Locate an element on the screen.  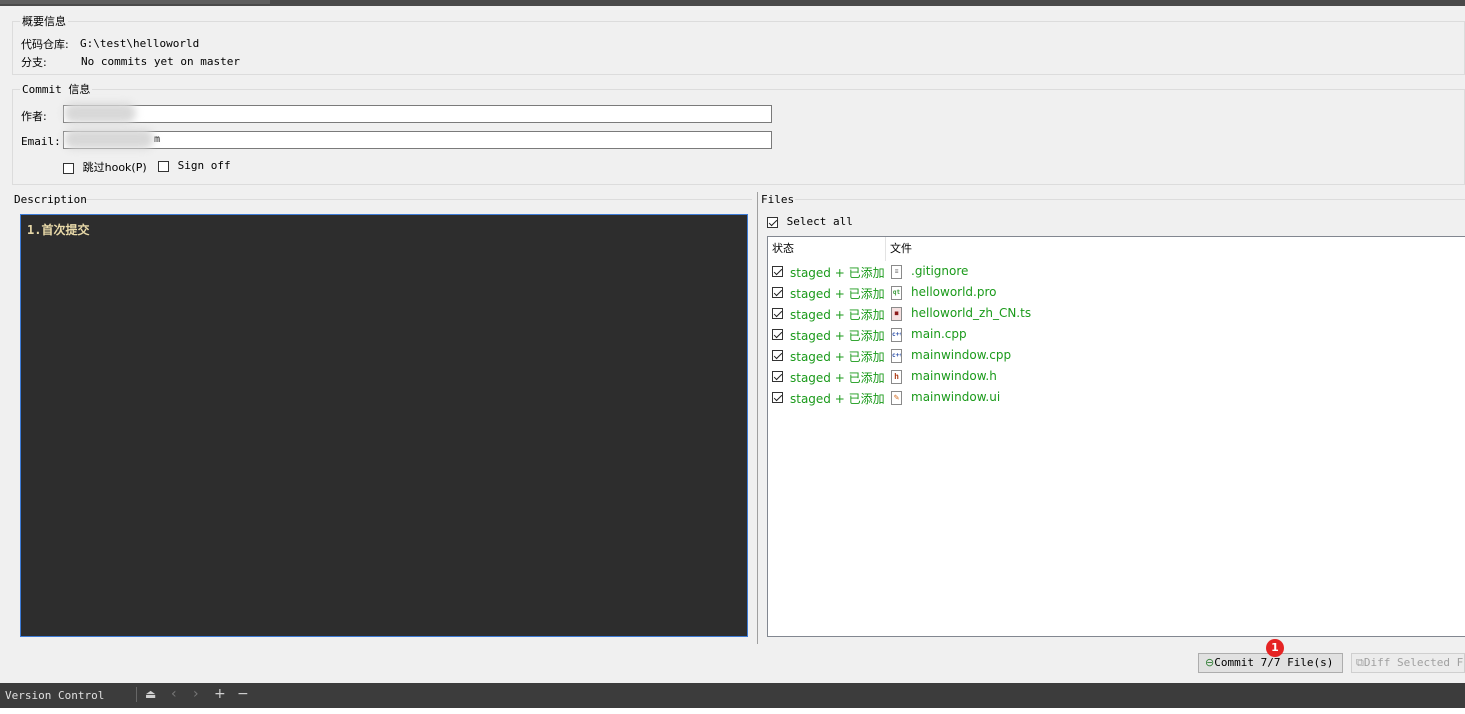
sign-off-label: Sign off is located at coordinates (204, 165).